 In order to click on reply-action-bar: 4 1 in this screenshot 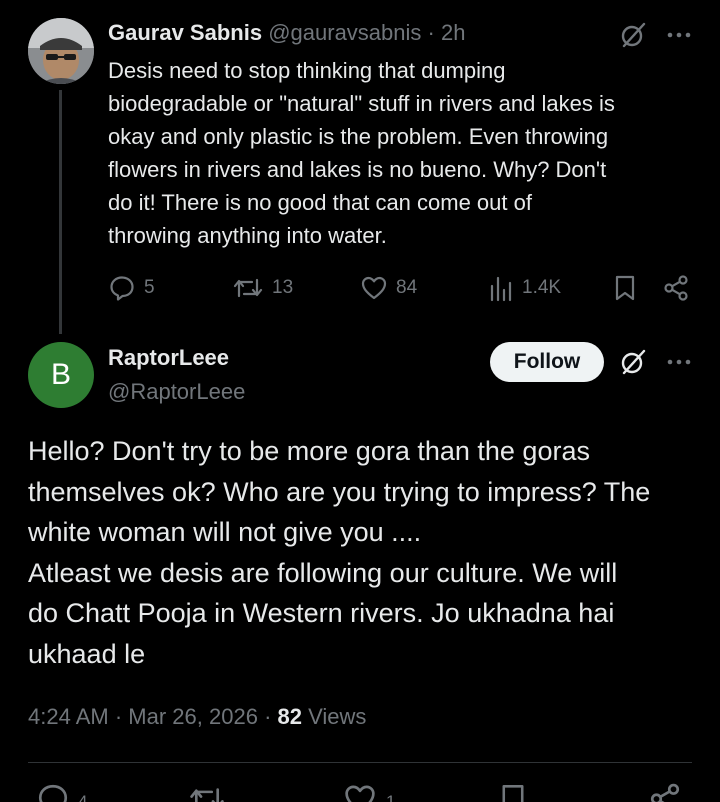, I will do `click(360, 792)`.